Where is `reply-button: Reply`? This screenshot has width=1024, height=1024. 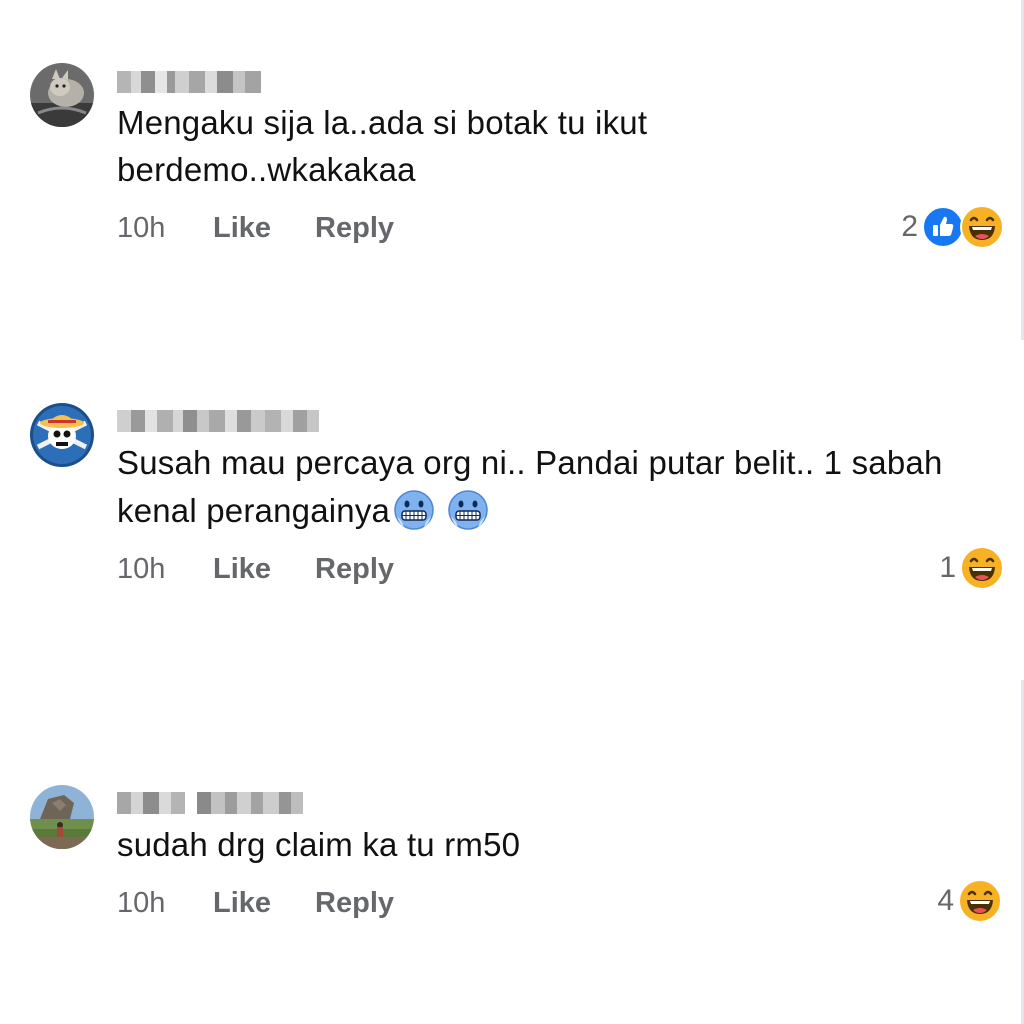
reply-button: Reply is located at coordinates (354, 903).